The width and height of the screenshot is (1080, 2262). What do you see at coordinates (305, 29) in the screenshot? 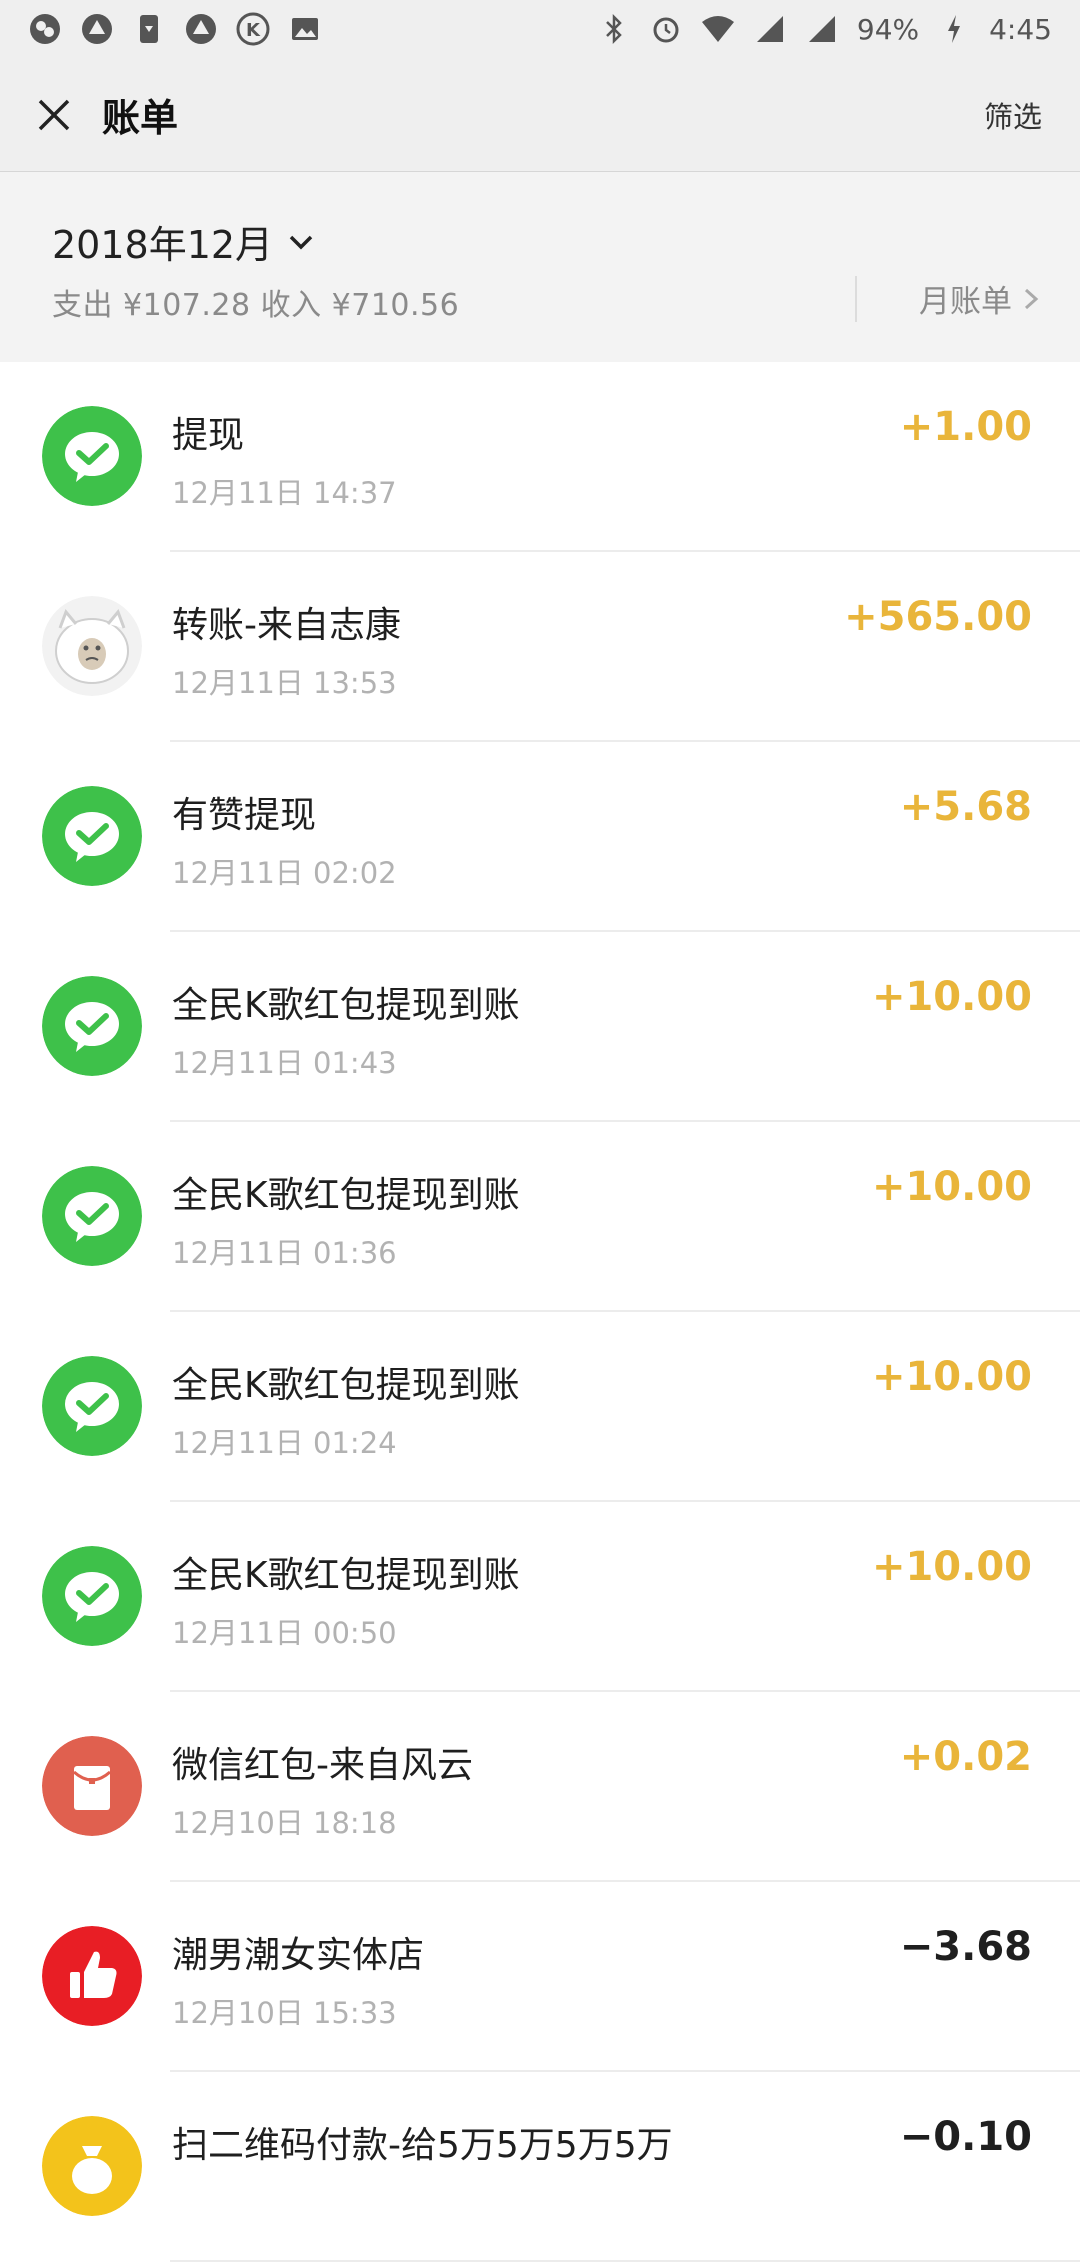
I see `image-icon` at bounding box center [305, 29].